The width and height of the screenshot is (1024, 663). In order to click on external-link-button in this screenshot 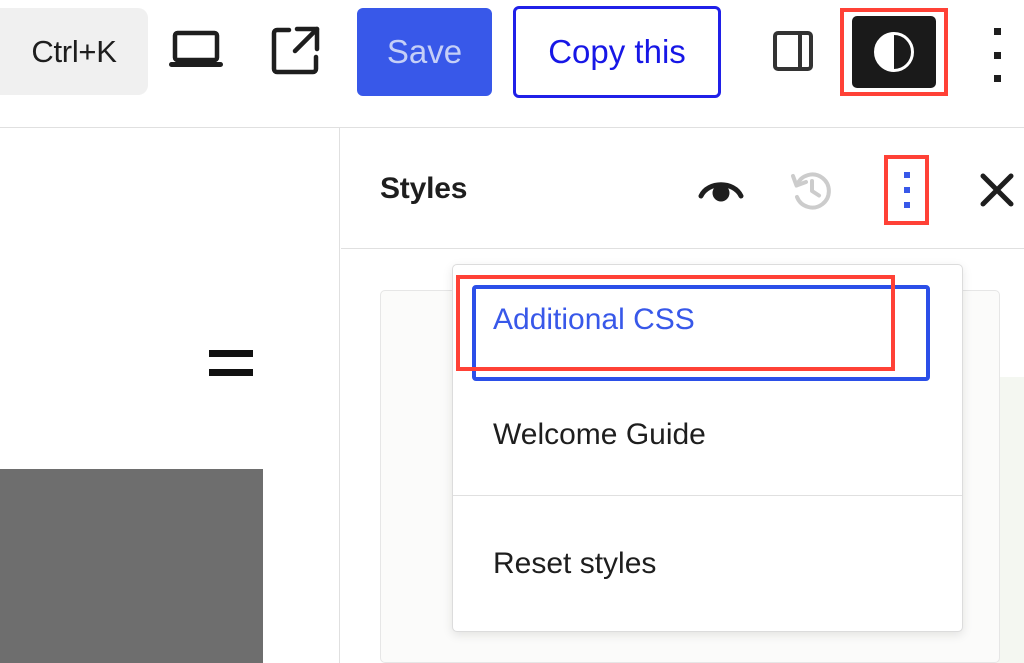, I will do `click(296, 51)`.